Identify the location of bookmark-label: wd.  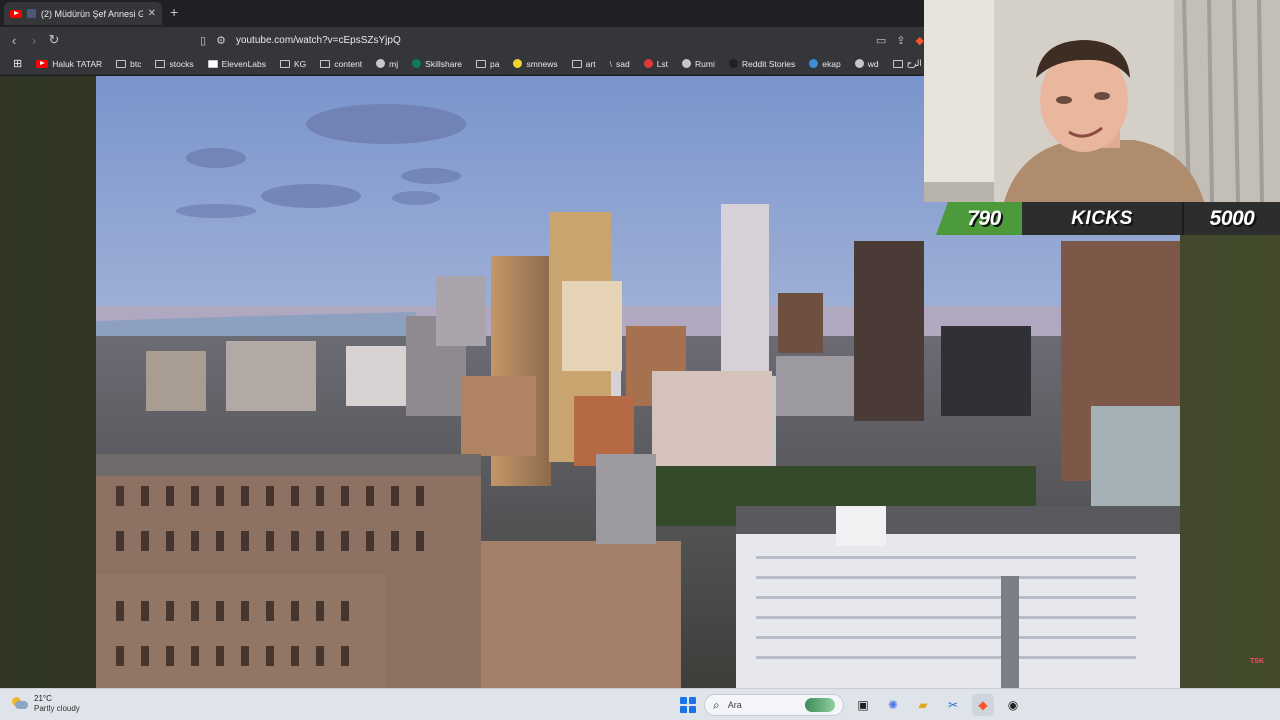
(873, 63).